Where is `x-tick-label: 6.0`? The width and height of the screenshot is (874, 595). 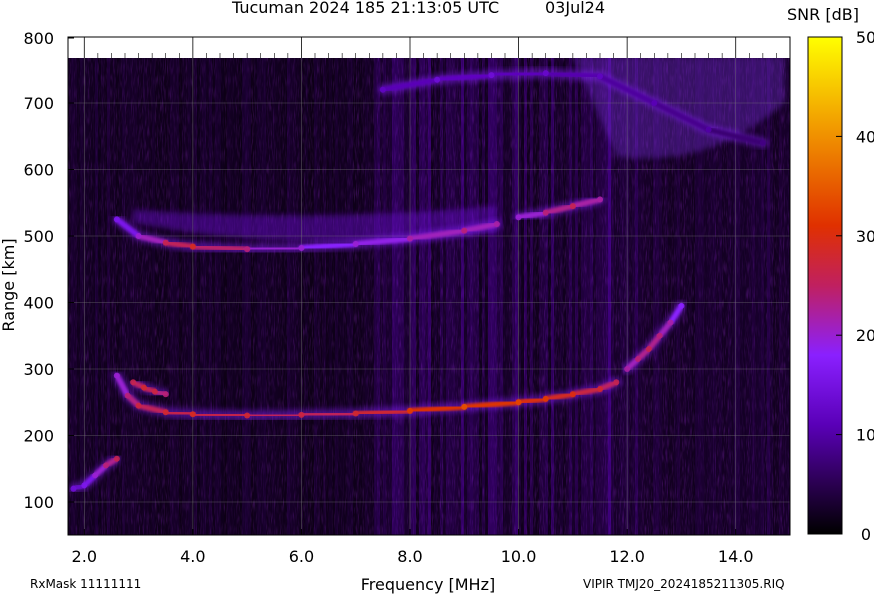 x-tick-label: 6.0 is located at coordinates (301, 556).